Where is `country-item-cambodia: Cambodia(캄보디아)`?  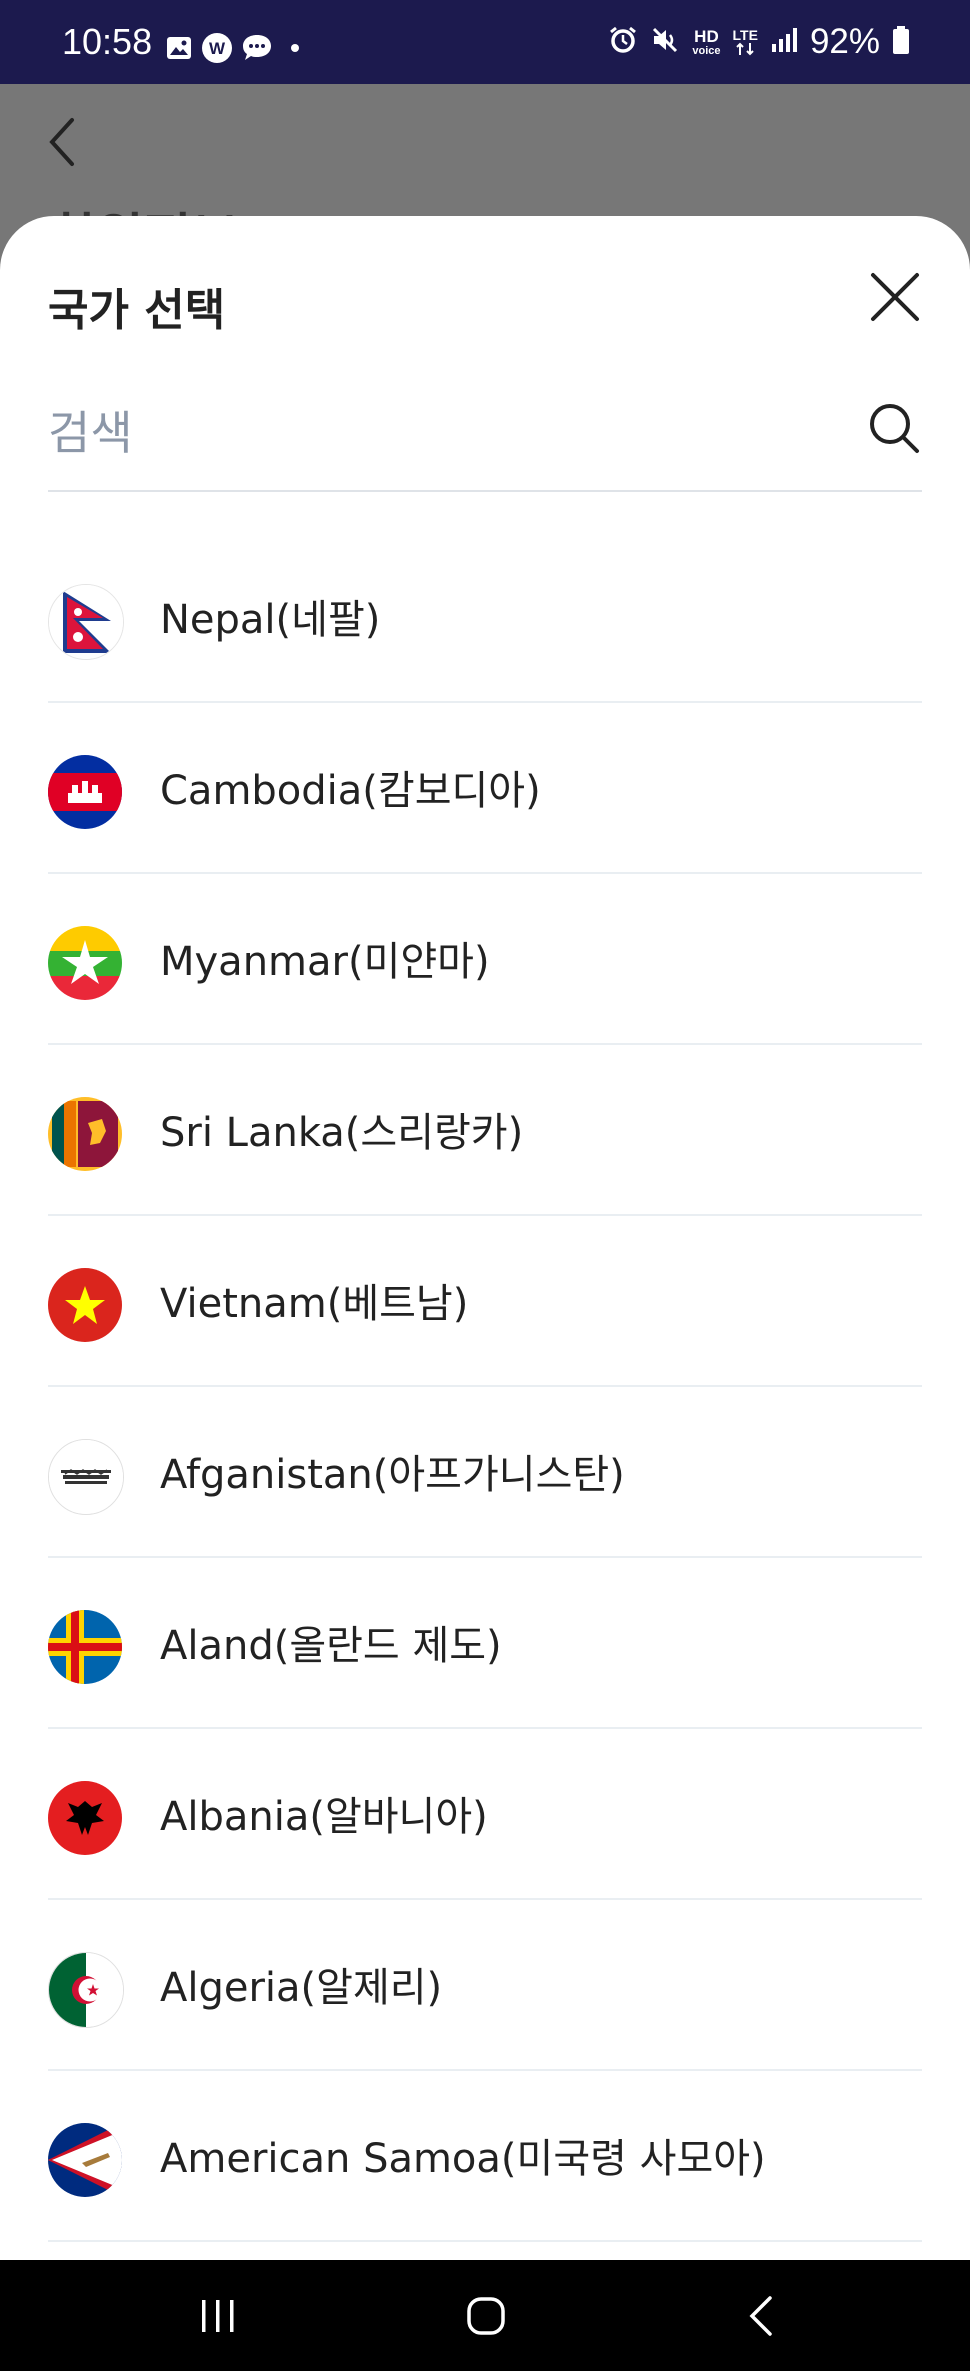
country-item-cambodia: Cambodia(캄보디아) is located at coordinates (485, 788).